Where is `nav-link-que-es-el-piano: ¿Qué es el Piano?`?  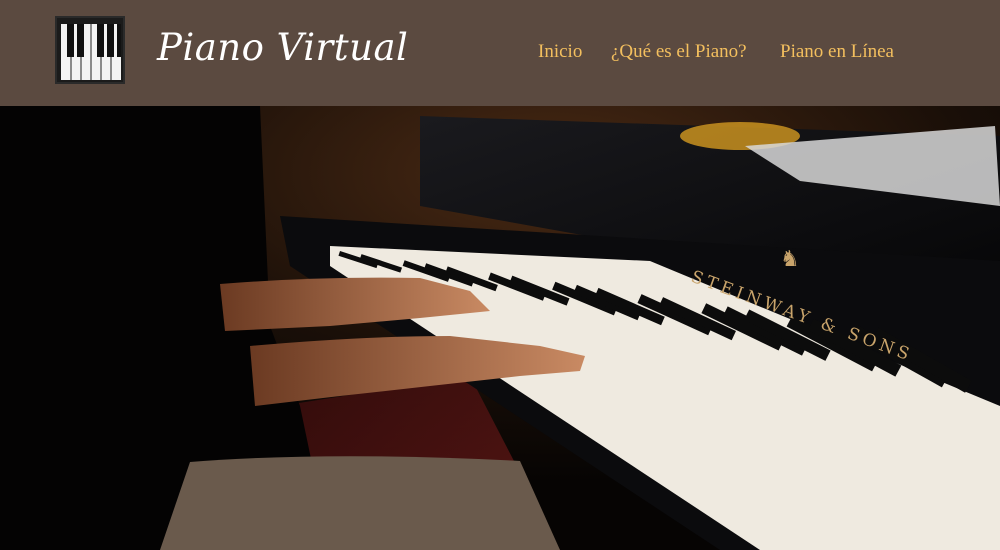
nav-link-que-es-el-piano: ¿Qué es el Piano? is located at coordinates (679, 52).